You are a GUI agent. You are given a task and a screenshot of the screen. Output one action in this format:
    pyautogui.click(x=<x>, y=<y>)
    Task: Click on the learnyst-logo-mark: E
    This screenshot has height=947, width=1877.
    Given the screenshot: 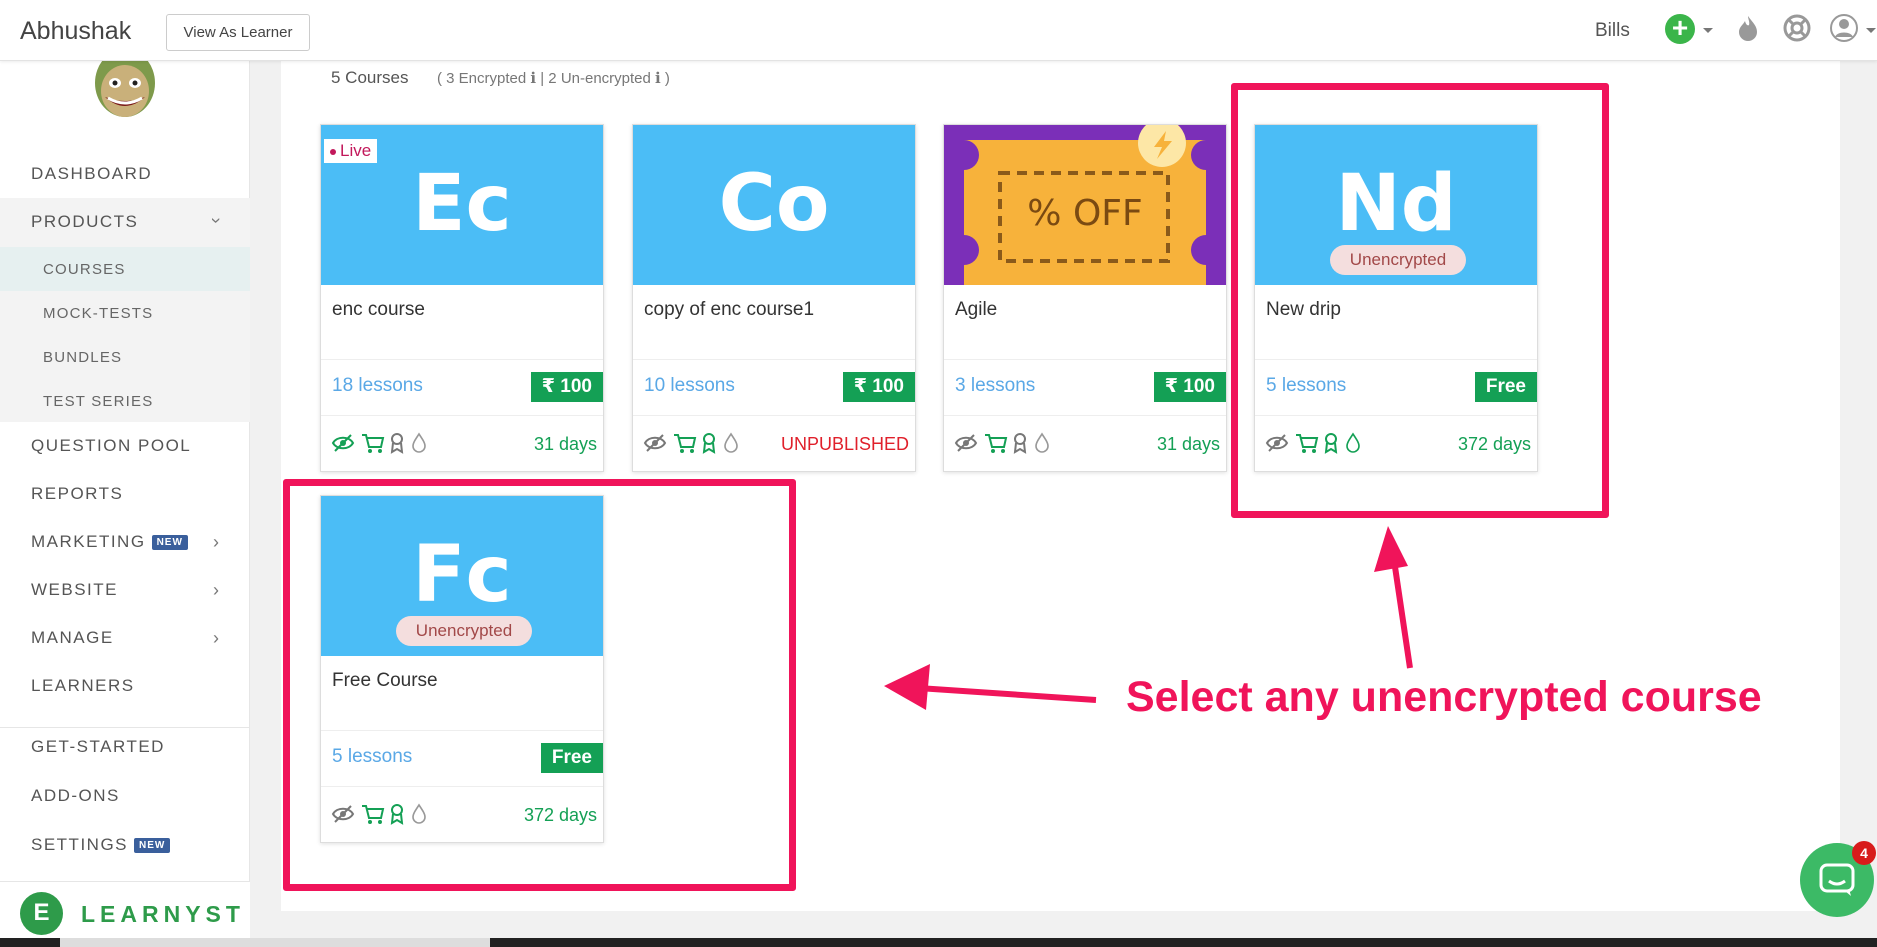 What is the action you would take?
    pyautogui.click(x=41, y=913)
    